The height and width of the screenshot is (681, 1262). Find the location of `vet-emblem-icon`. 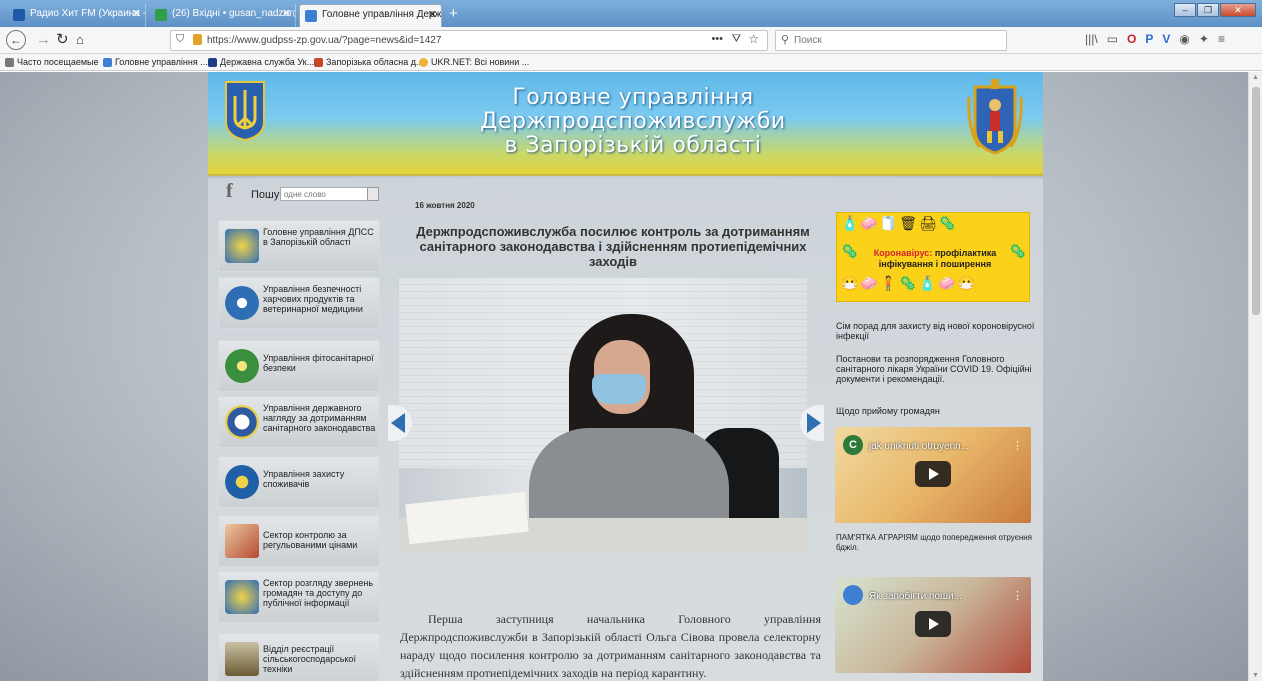

vet-emblem-icon is located at coordinates (242, 303).